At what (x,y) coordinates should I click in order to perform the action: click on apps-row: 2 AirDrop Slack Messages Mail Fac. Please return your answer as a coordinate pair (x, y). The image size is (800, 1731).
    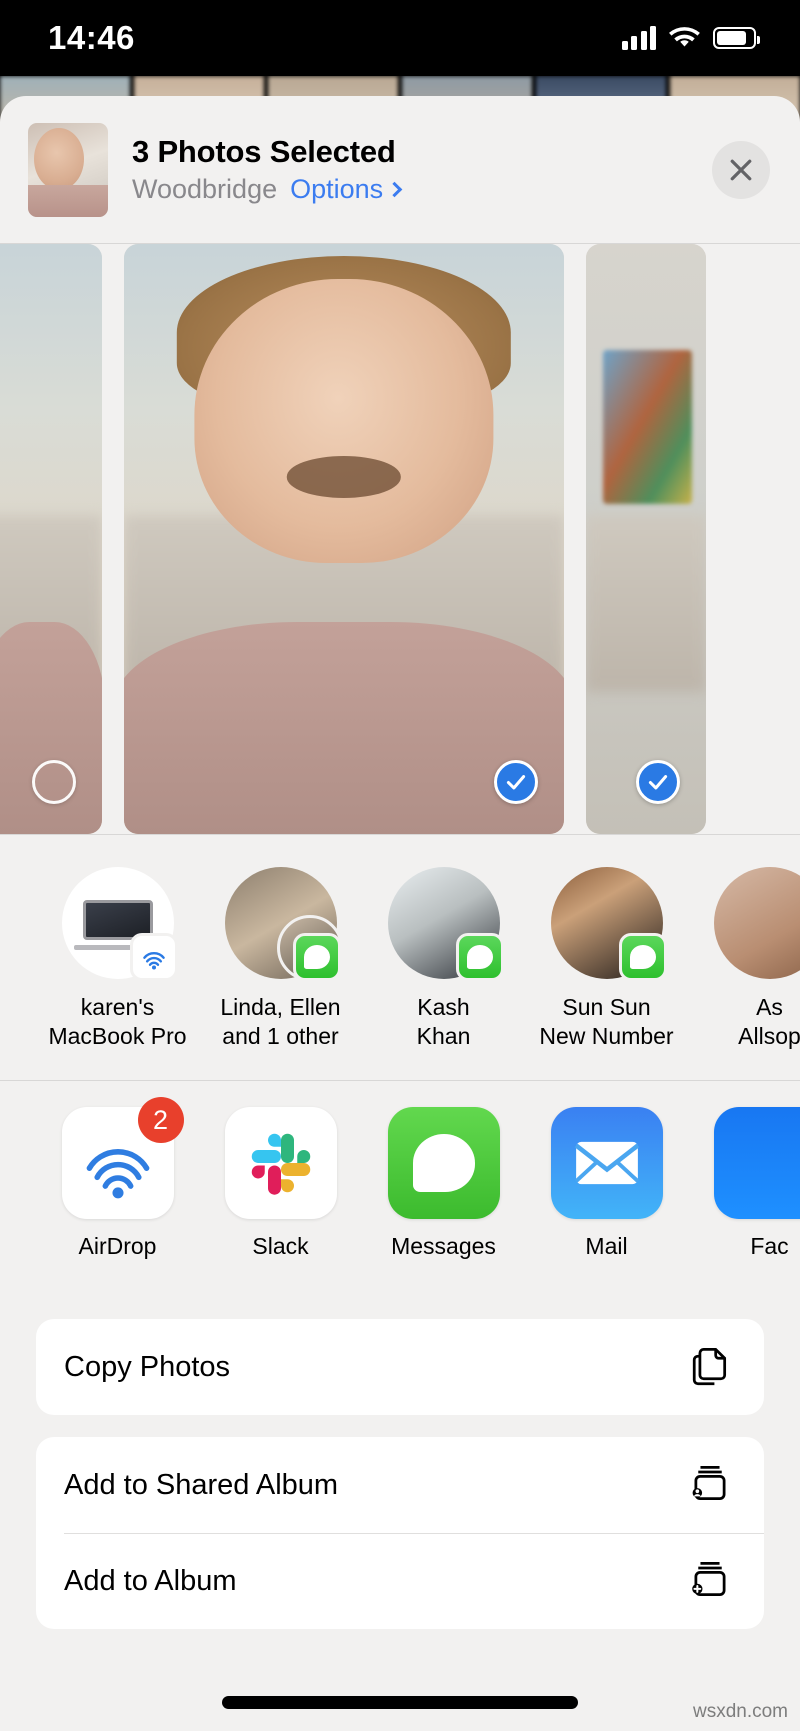
    Looking at the image, I should click on (400, 1191).